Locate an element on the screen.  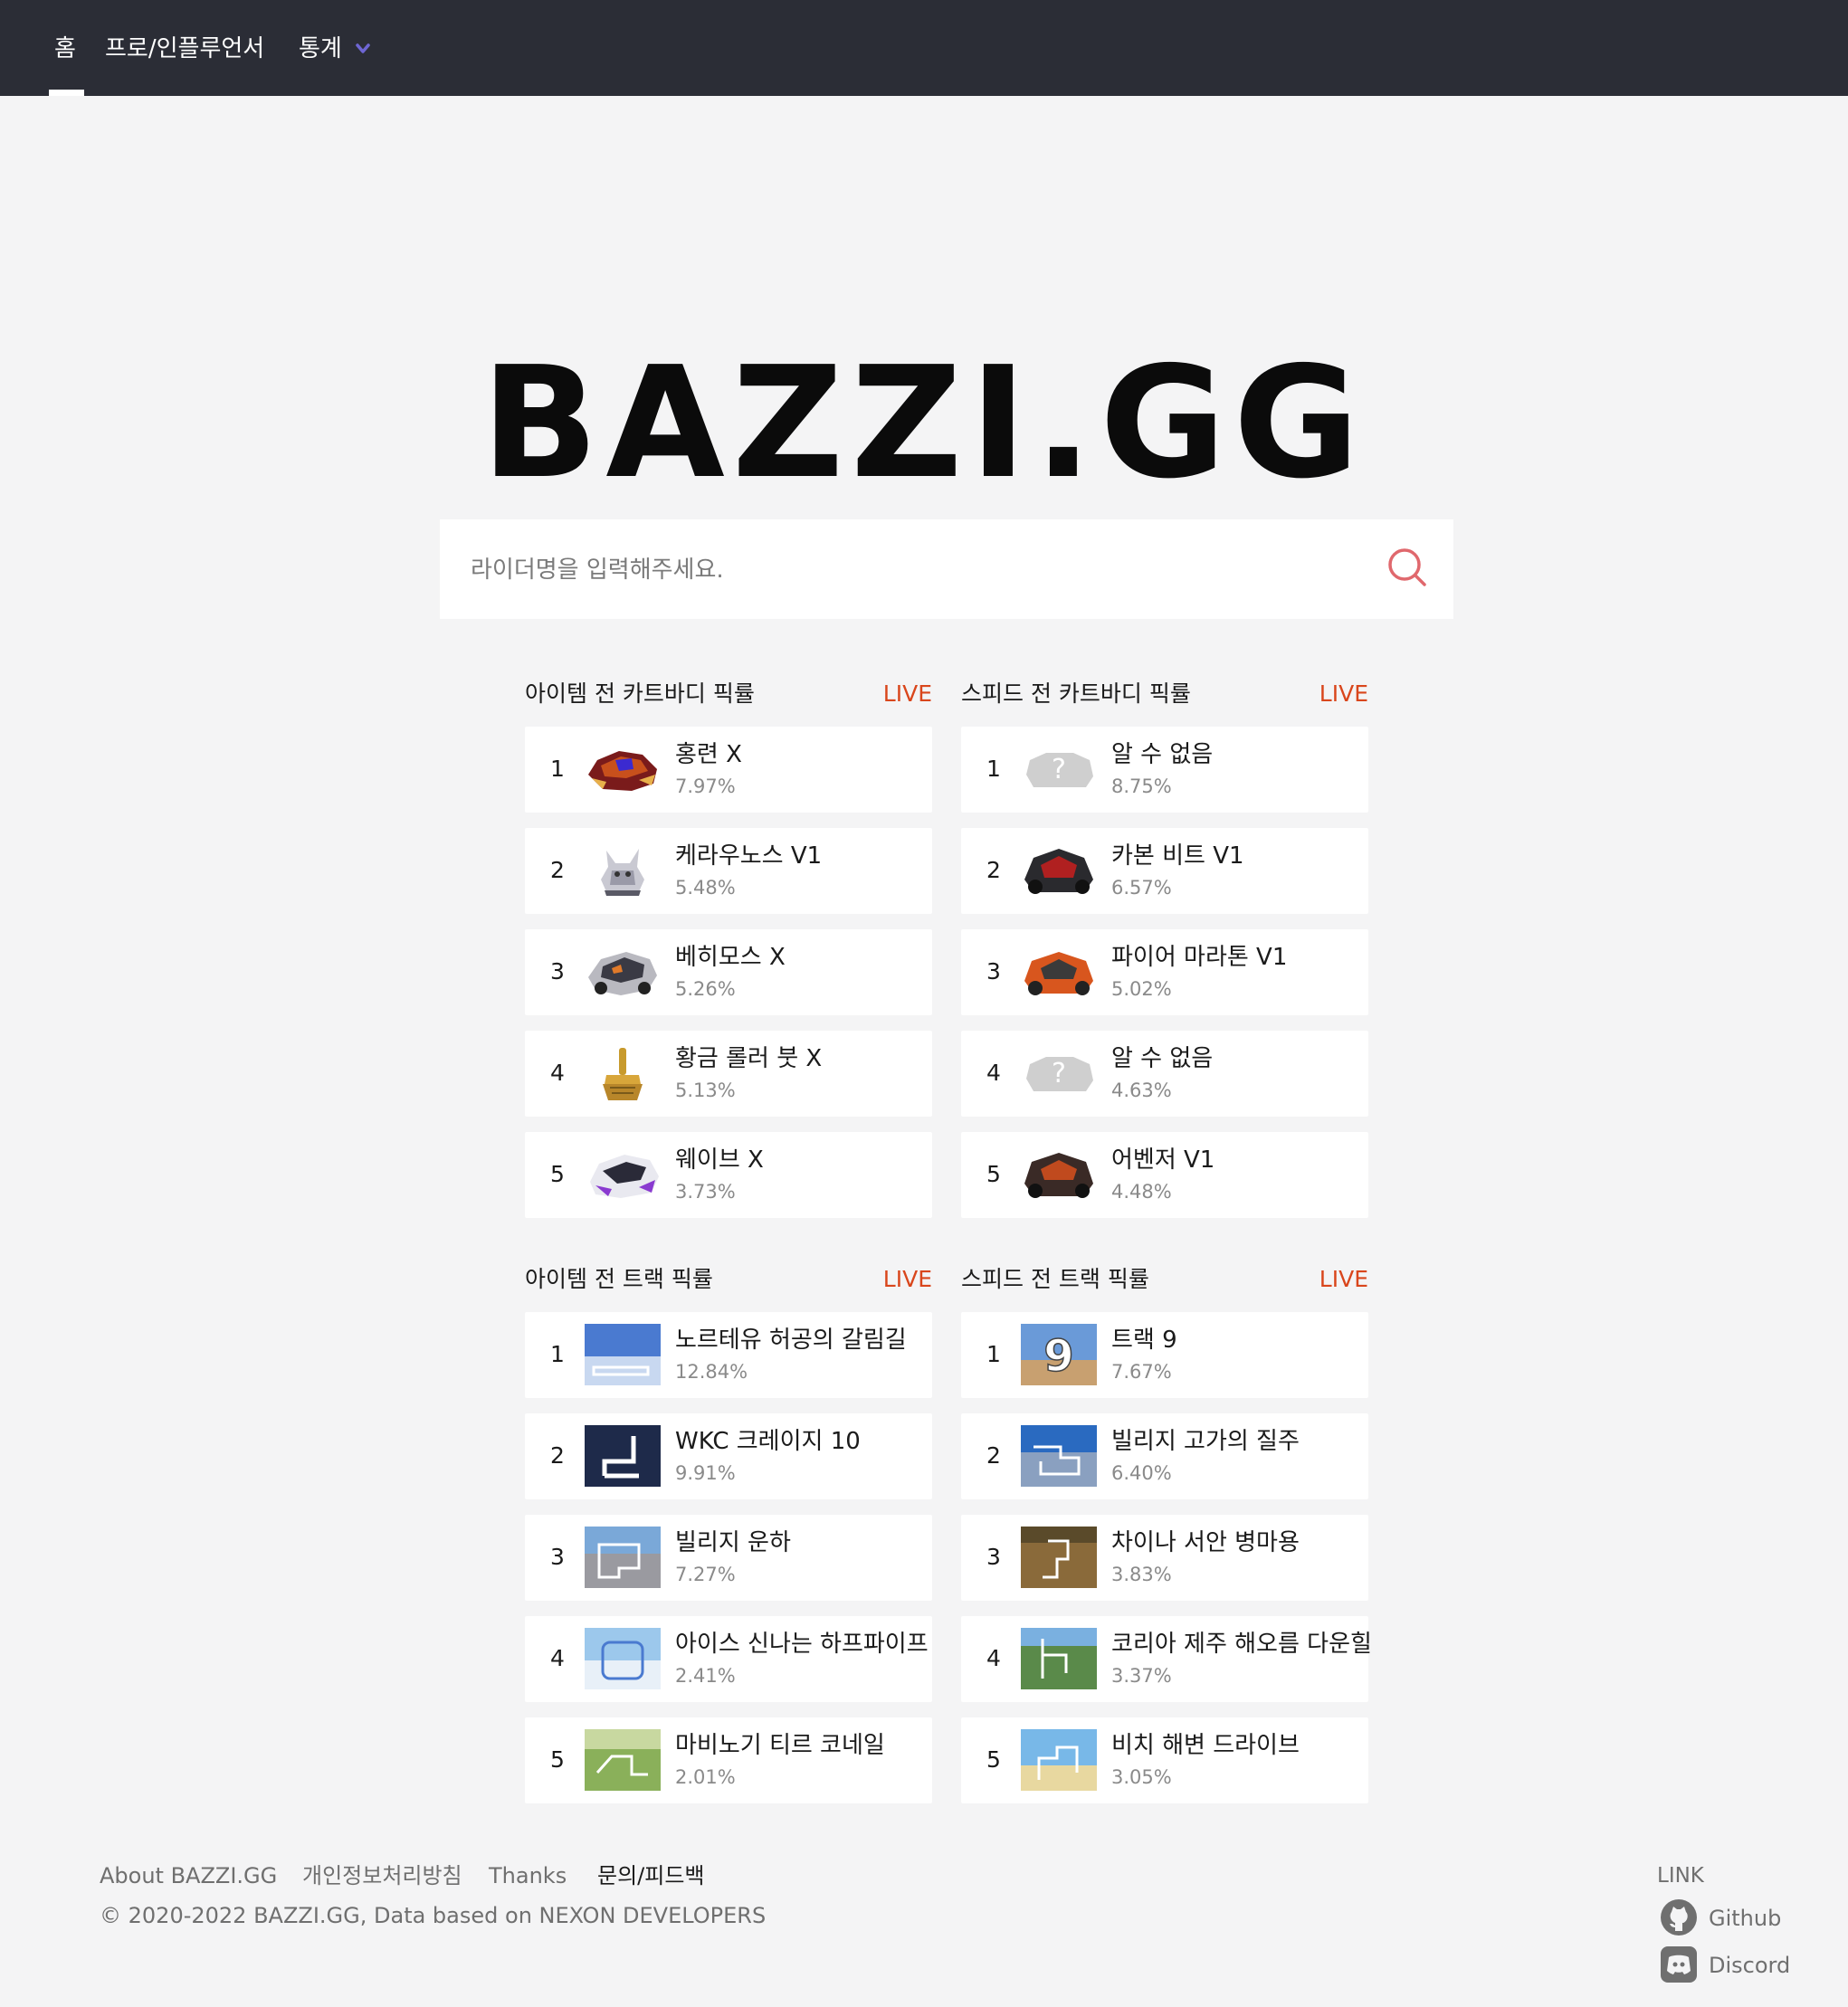
github-label: Github is located at coordinates (1745, 1919).